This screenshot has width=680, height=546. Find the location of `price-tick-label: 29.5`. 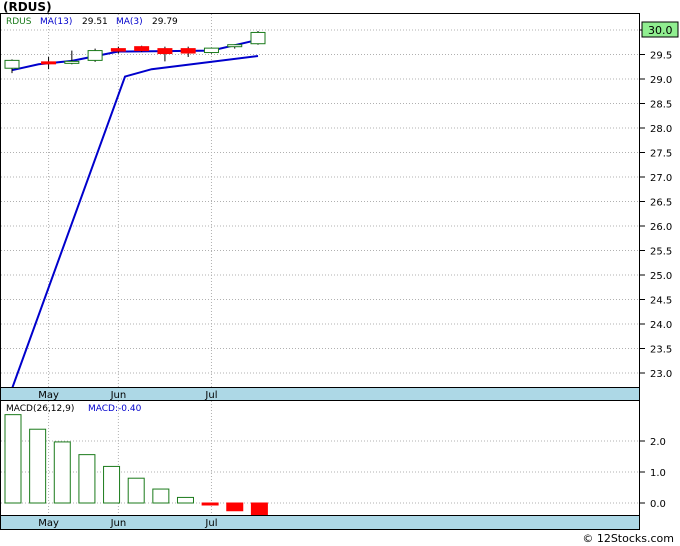

price-tick-label: 29.5 is located at coordinates (661, 56).